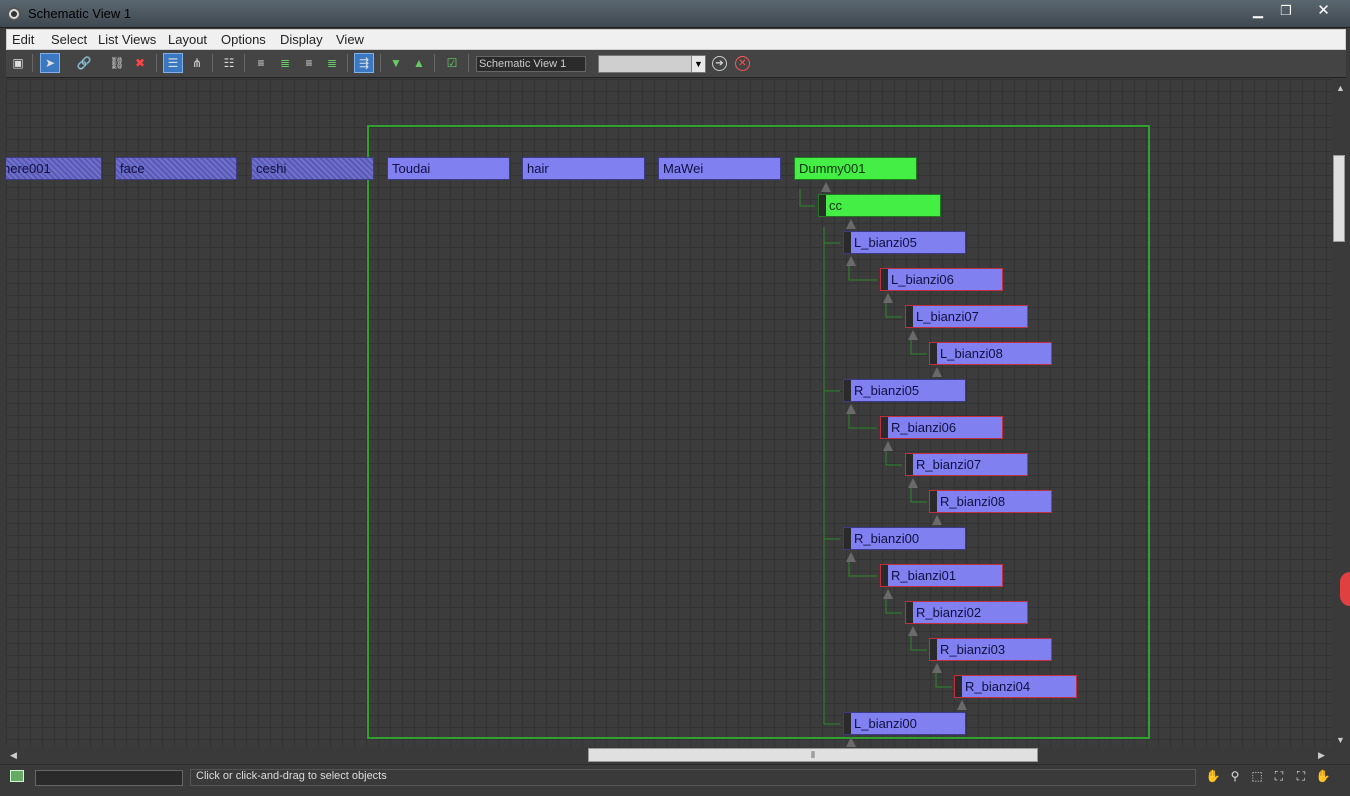 The image size is (1350, 796). Describe the element at coordinates (1286, 11) in the screenshot. I see `maximize-button: ❐` at that location.